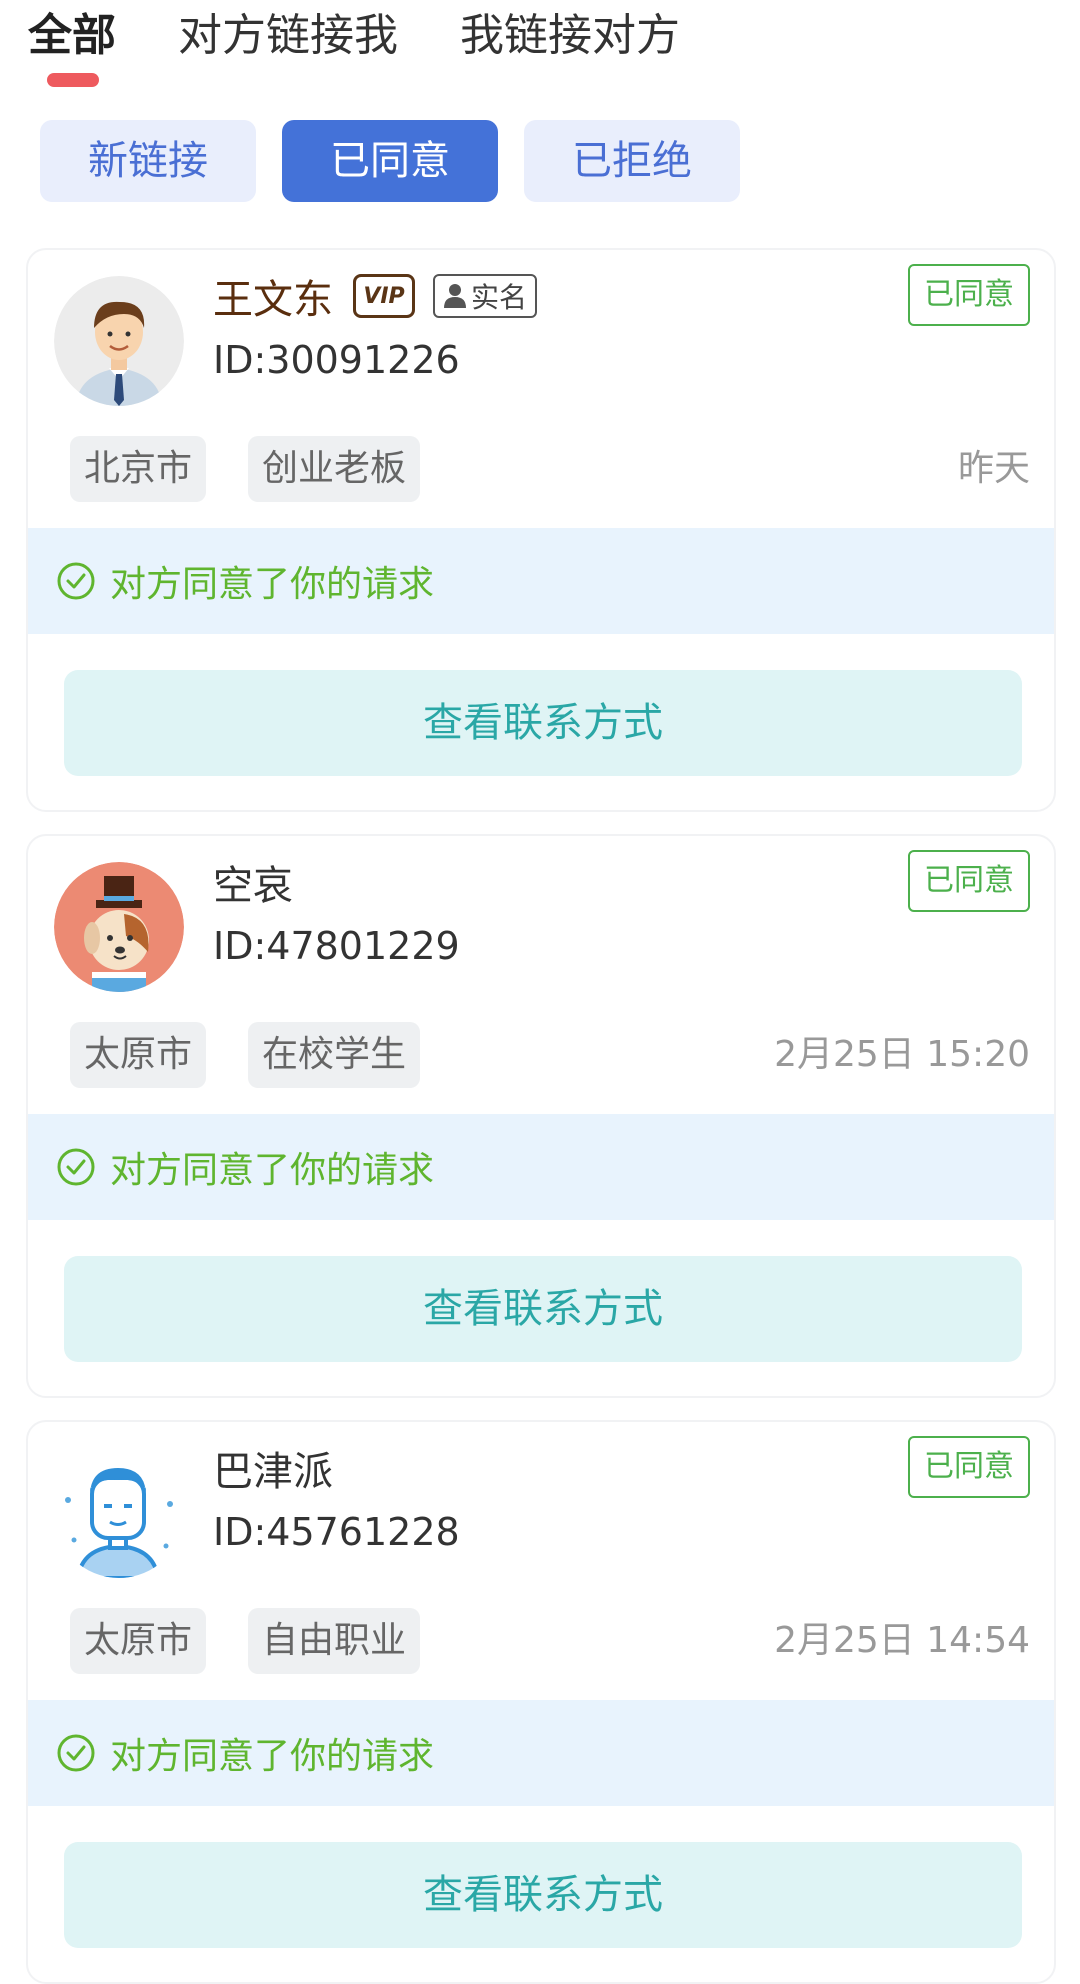  What do you see at coordinates (336, 360) in the screenshot?
I see `user-id: ID:30091226` at bounding box center [336, 360].